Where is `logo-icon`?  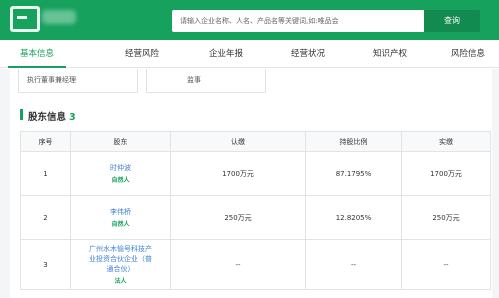 logo-icon is located at coordinates (25, 19).